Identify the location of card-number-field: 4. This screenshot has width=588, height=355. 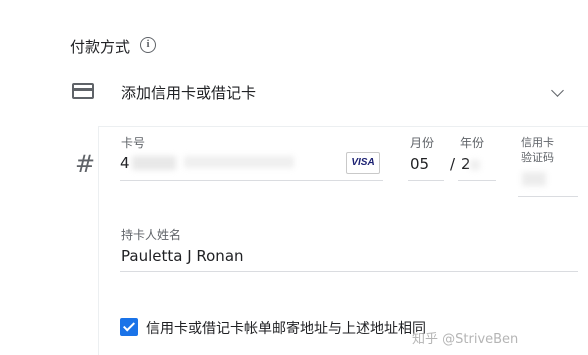
(251, 163).